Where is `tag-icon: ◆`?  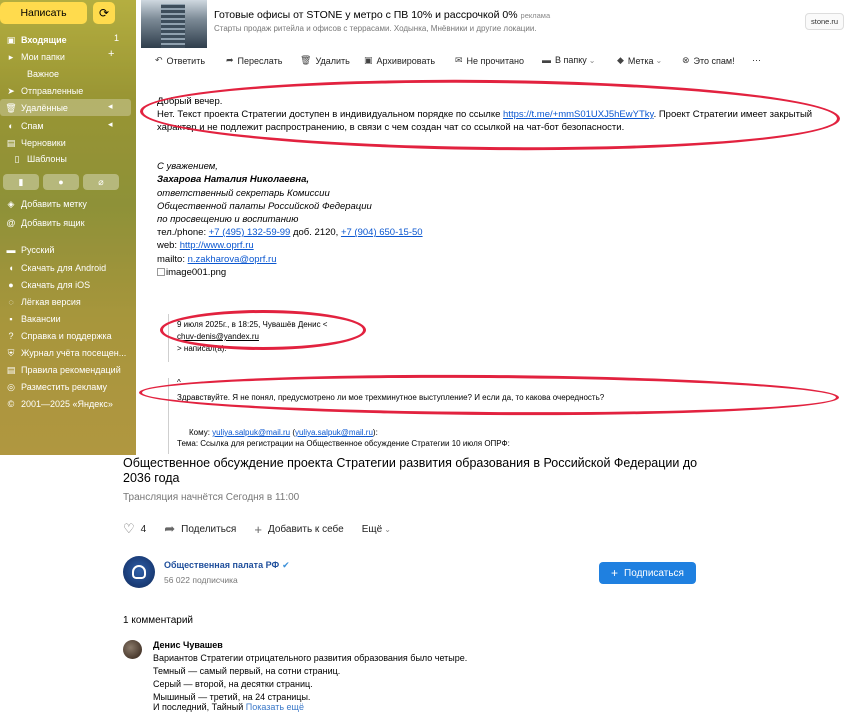 tag-icon: ◆ is located at coordinates (620, 60).